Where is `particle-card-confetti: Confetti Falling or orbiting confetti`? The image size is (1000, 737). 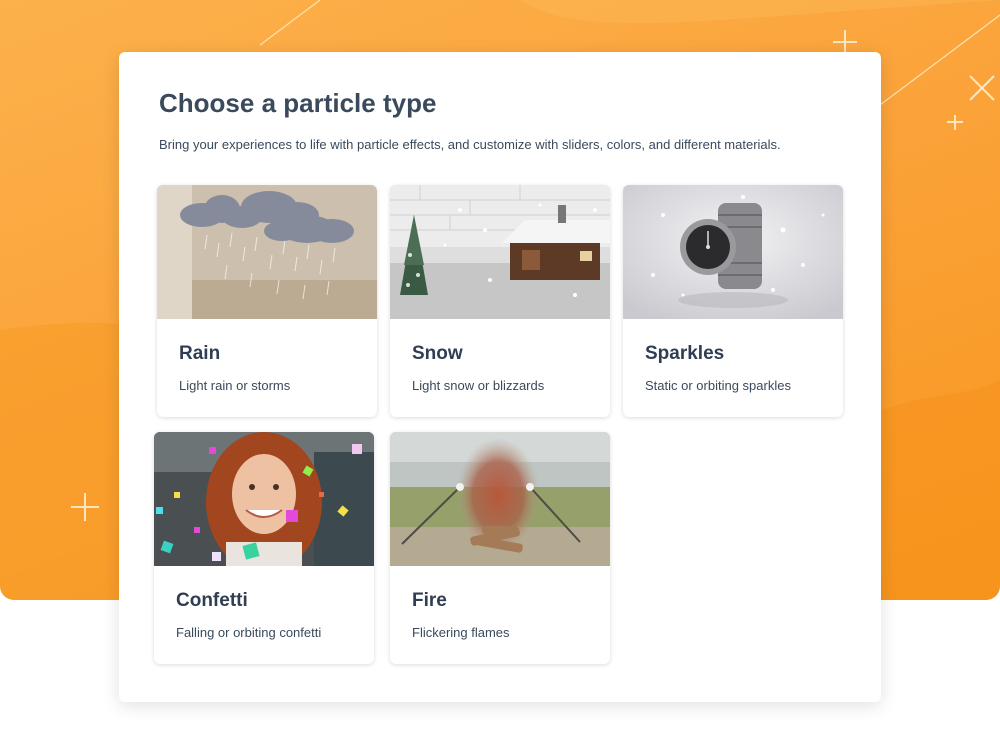 particle-card-confetti: Confetti Falling or orbiting confetti is located at coordinates (264, 548).